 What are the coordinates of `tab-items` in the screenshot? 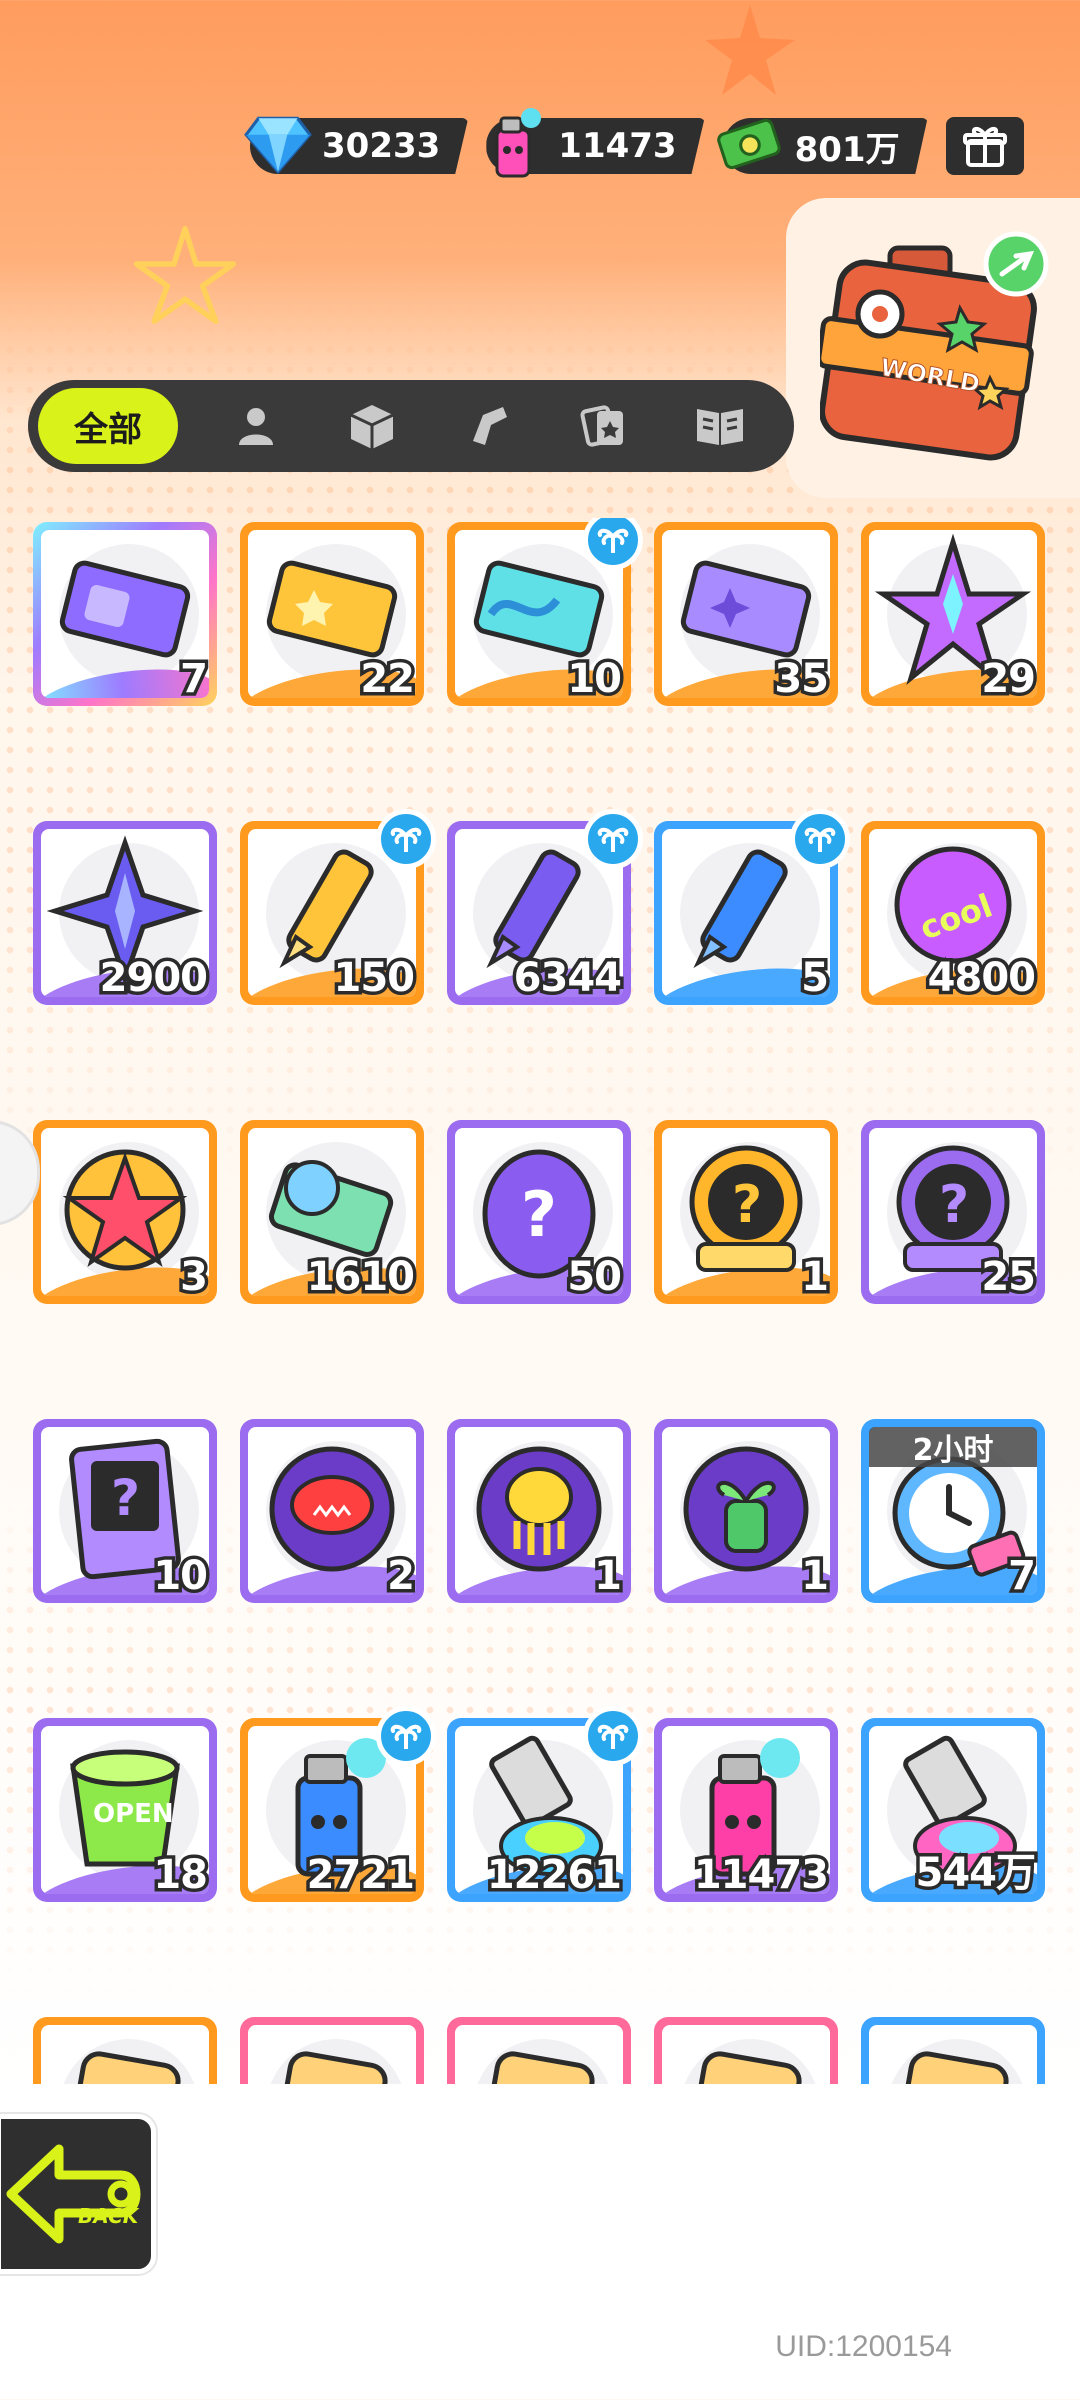 It's located at (372, 426).